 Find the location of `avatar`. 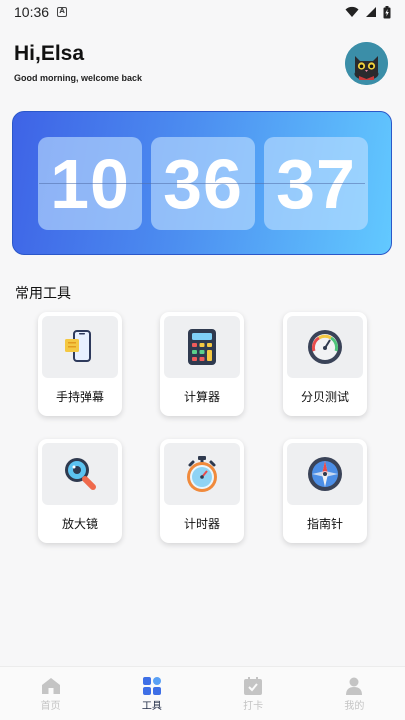

avatar is located at coordinates (366, 63).